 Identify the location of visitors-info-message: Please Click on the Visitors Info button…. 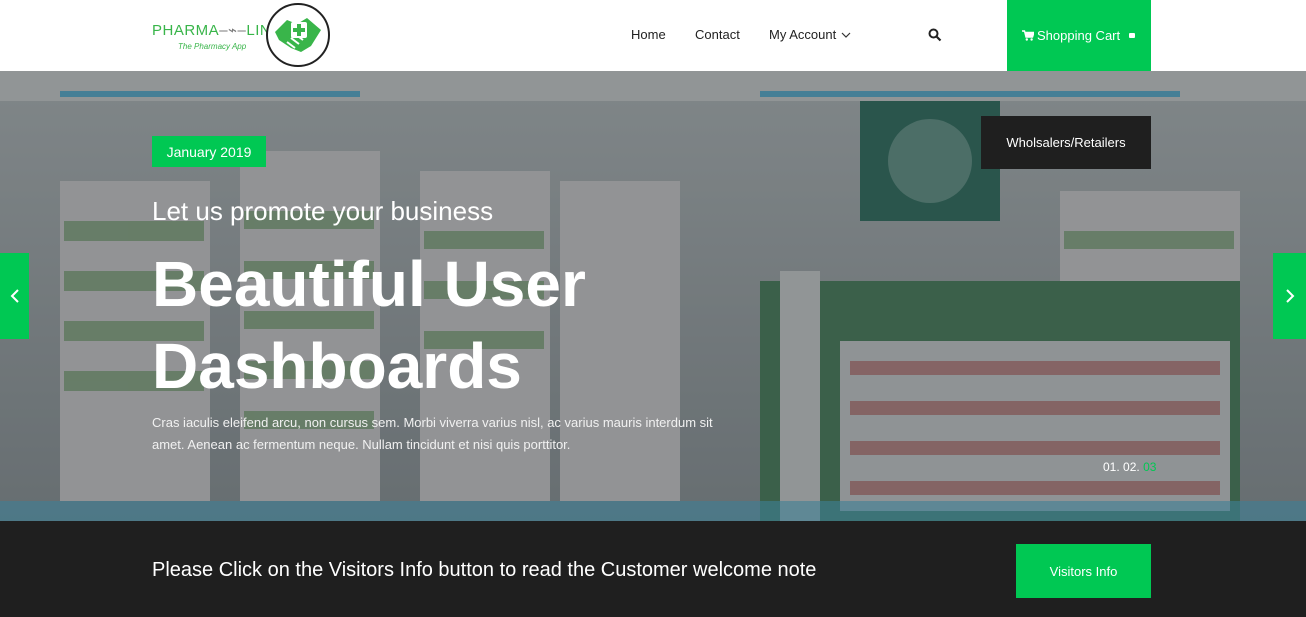
(484, 570).